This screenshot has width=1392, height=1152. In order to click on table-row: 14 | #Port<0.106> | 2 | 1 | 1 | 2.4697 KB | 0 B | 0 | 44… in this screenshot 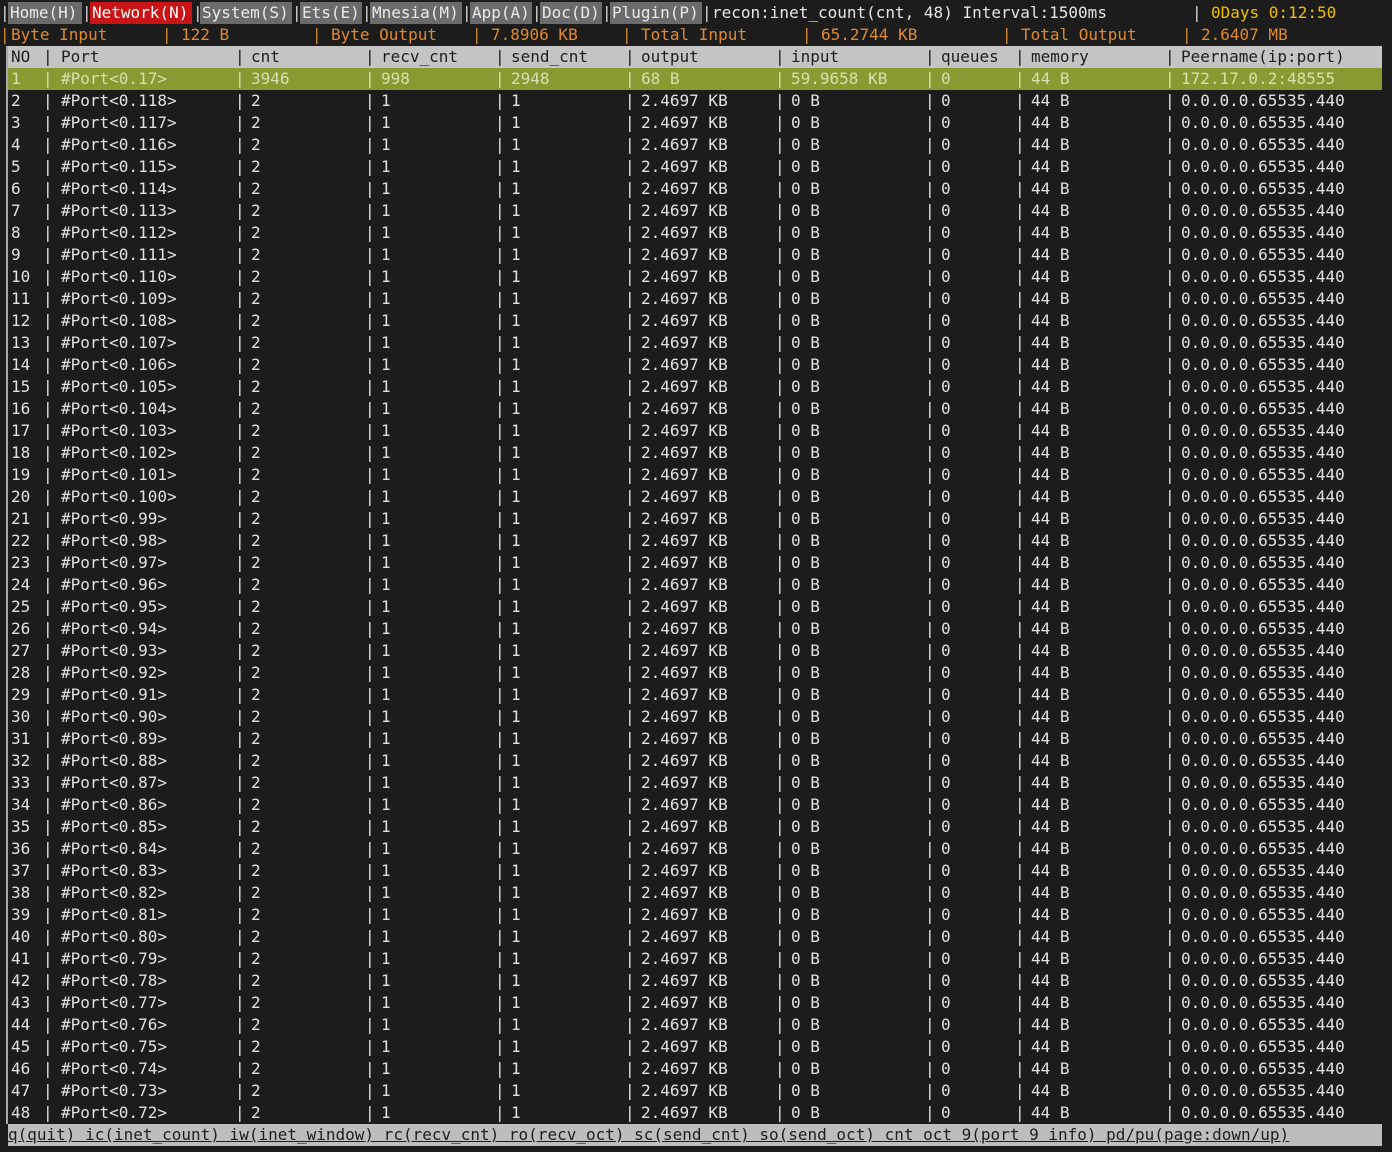, I will do `click(695, 365)`.